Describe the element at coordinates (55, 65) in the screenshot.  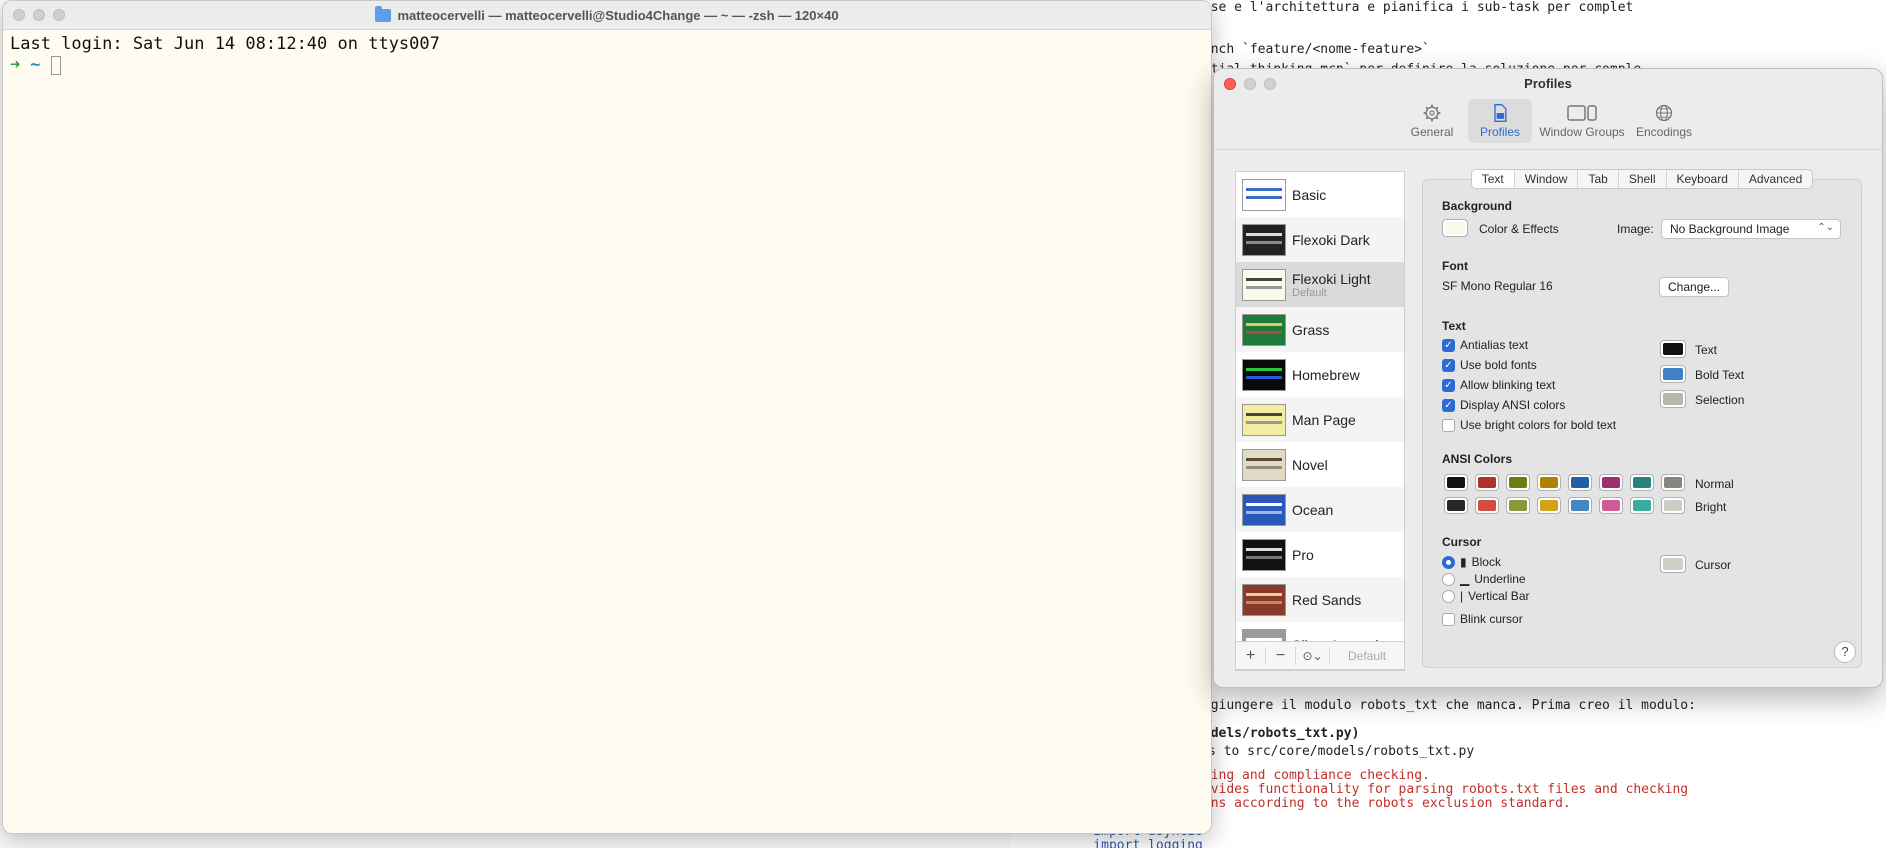
I see `text-cursor` at that location.